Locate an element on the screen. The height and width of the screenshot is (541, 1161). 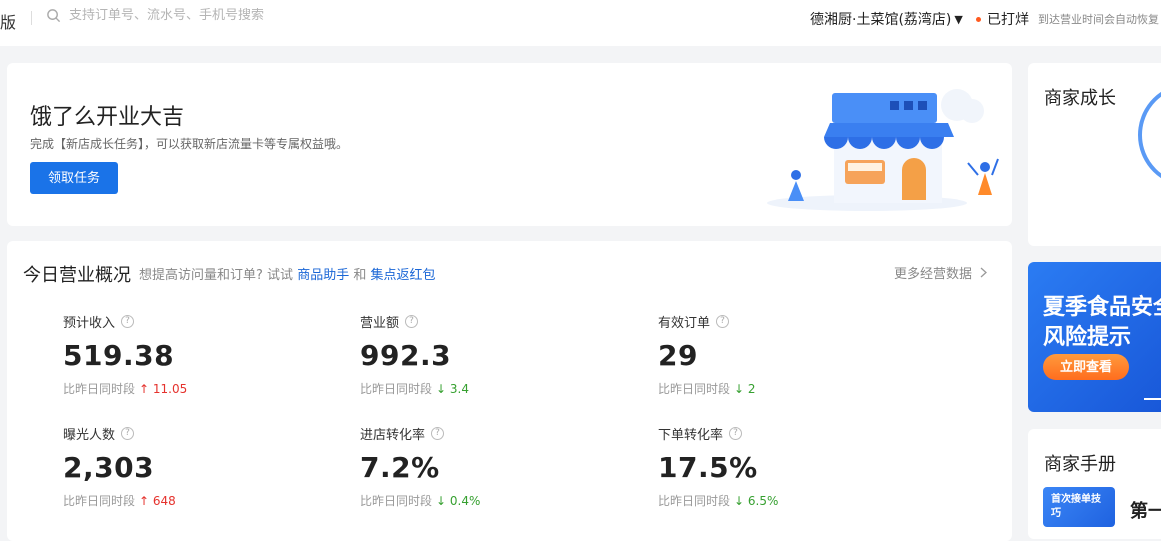
brand-name: 版 is located at coordinates (8, 22).